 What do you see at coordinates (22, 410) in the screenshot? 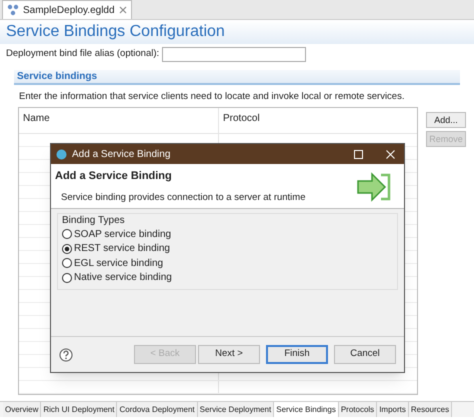
I see `editor-page-tab: Overview` at bounding box center [22, 410].